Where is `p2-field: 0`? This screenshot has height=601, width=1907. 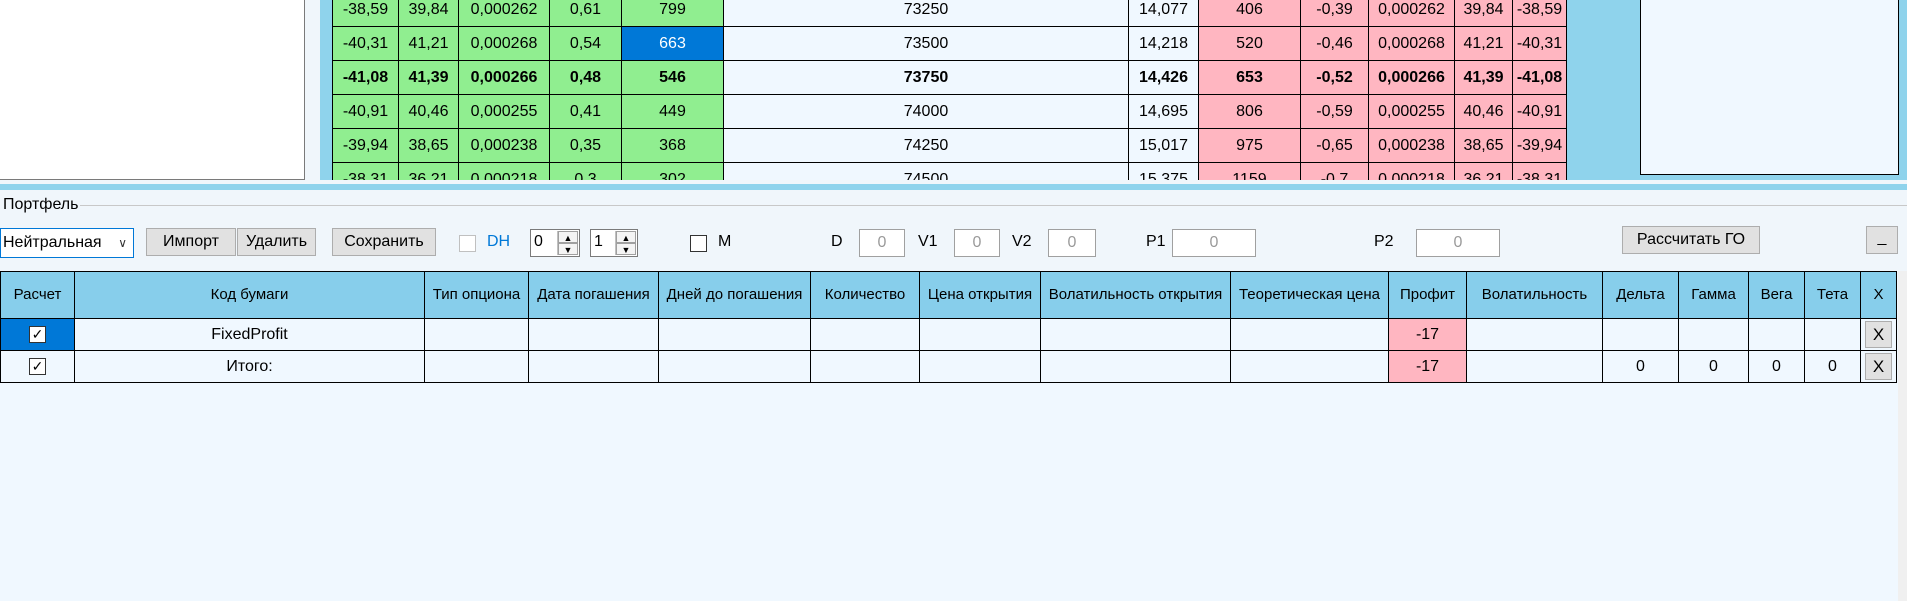
p2-field: 0 is located at coordinates (1458, 243).